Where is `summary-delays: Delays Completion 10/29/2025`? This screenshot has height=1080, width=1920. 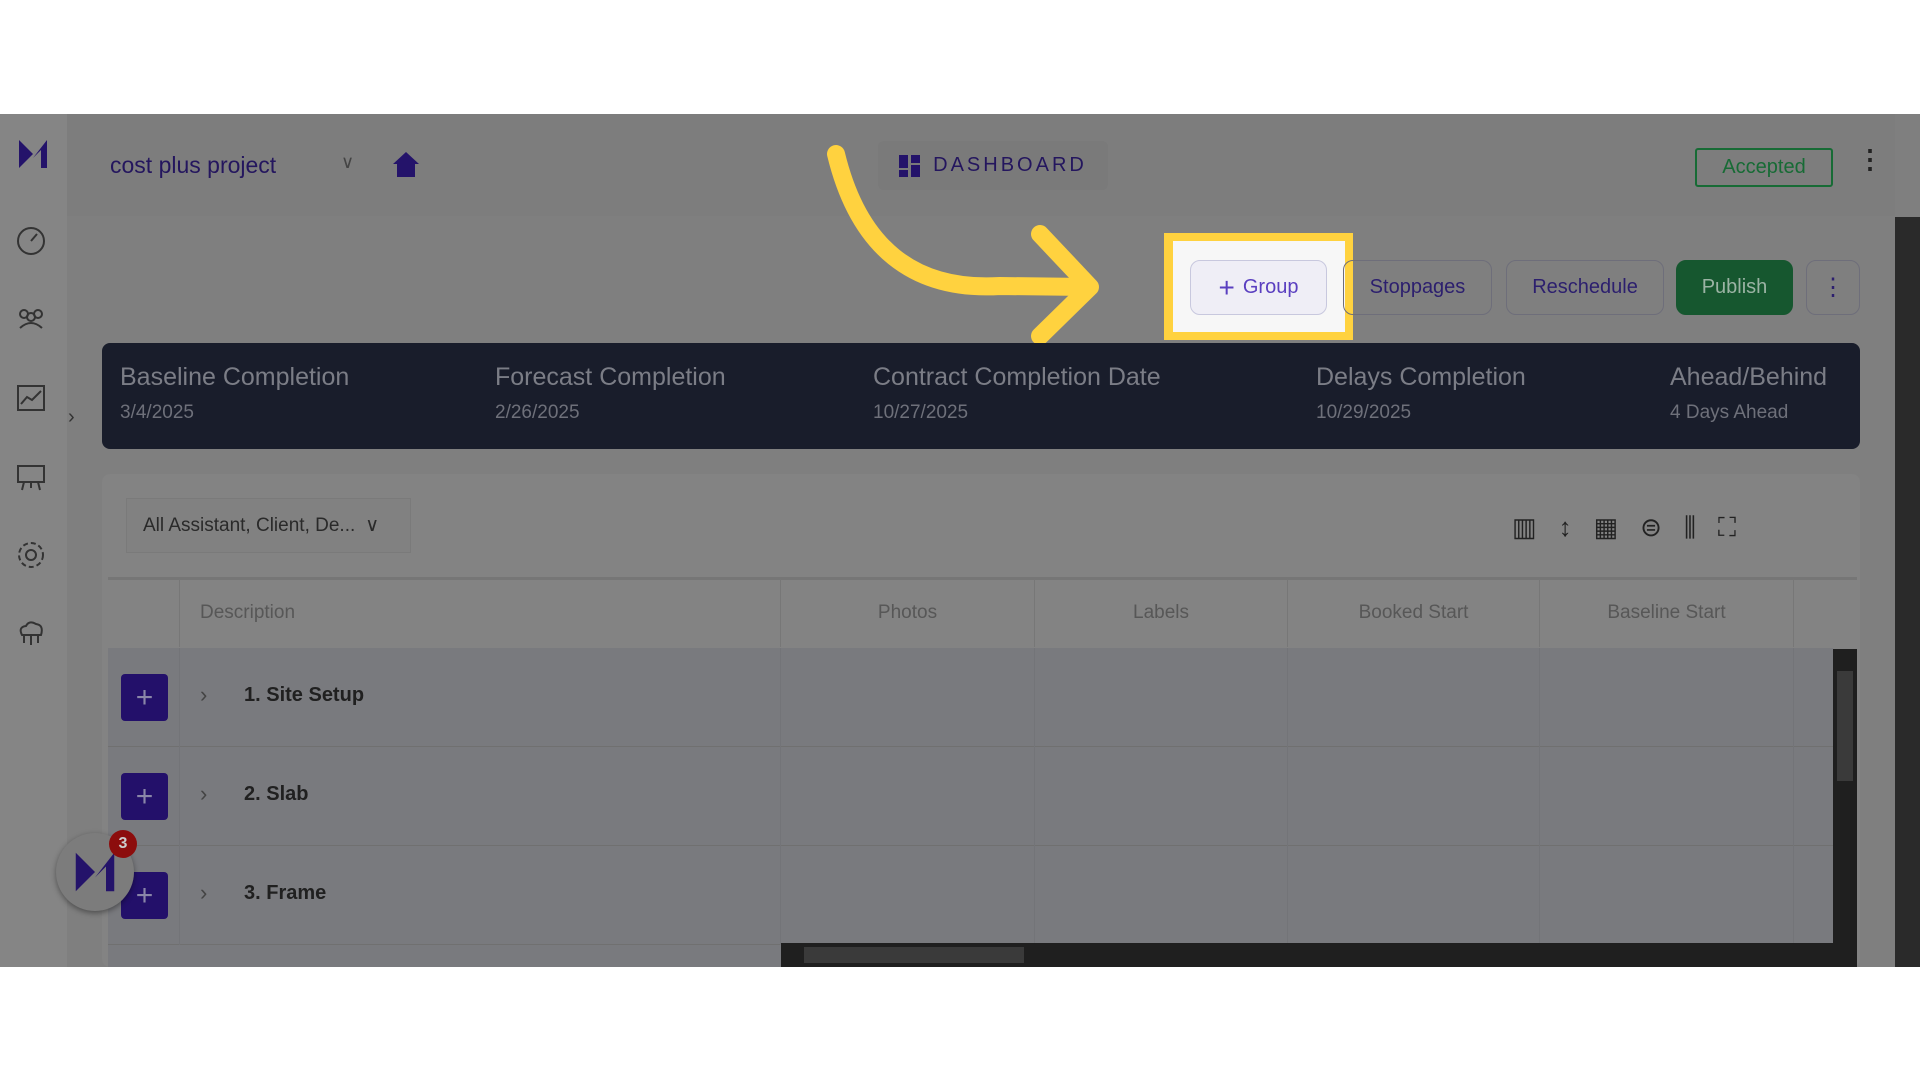
summary-delays: Delays Completion 10/29/2025 is located at coordinates (1421, 393).